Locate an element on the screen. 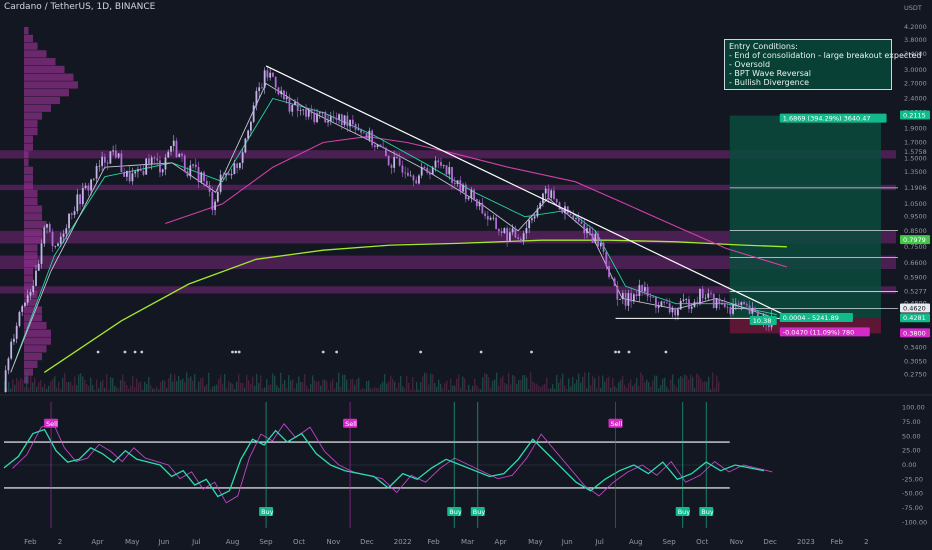 This screenshot has height=550, width=932. time-tick-label: Oct is located at coordinates (299, 542).